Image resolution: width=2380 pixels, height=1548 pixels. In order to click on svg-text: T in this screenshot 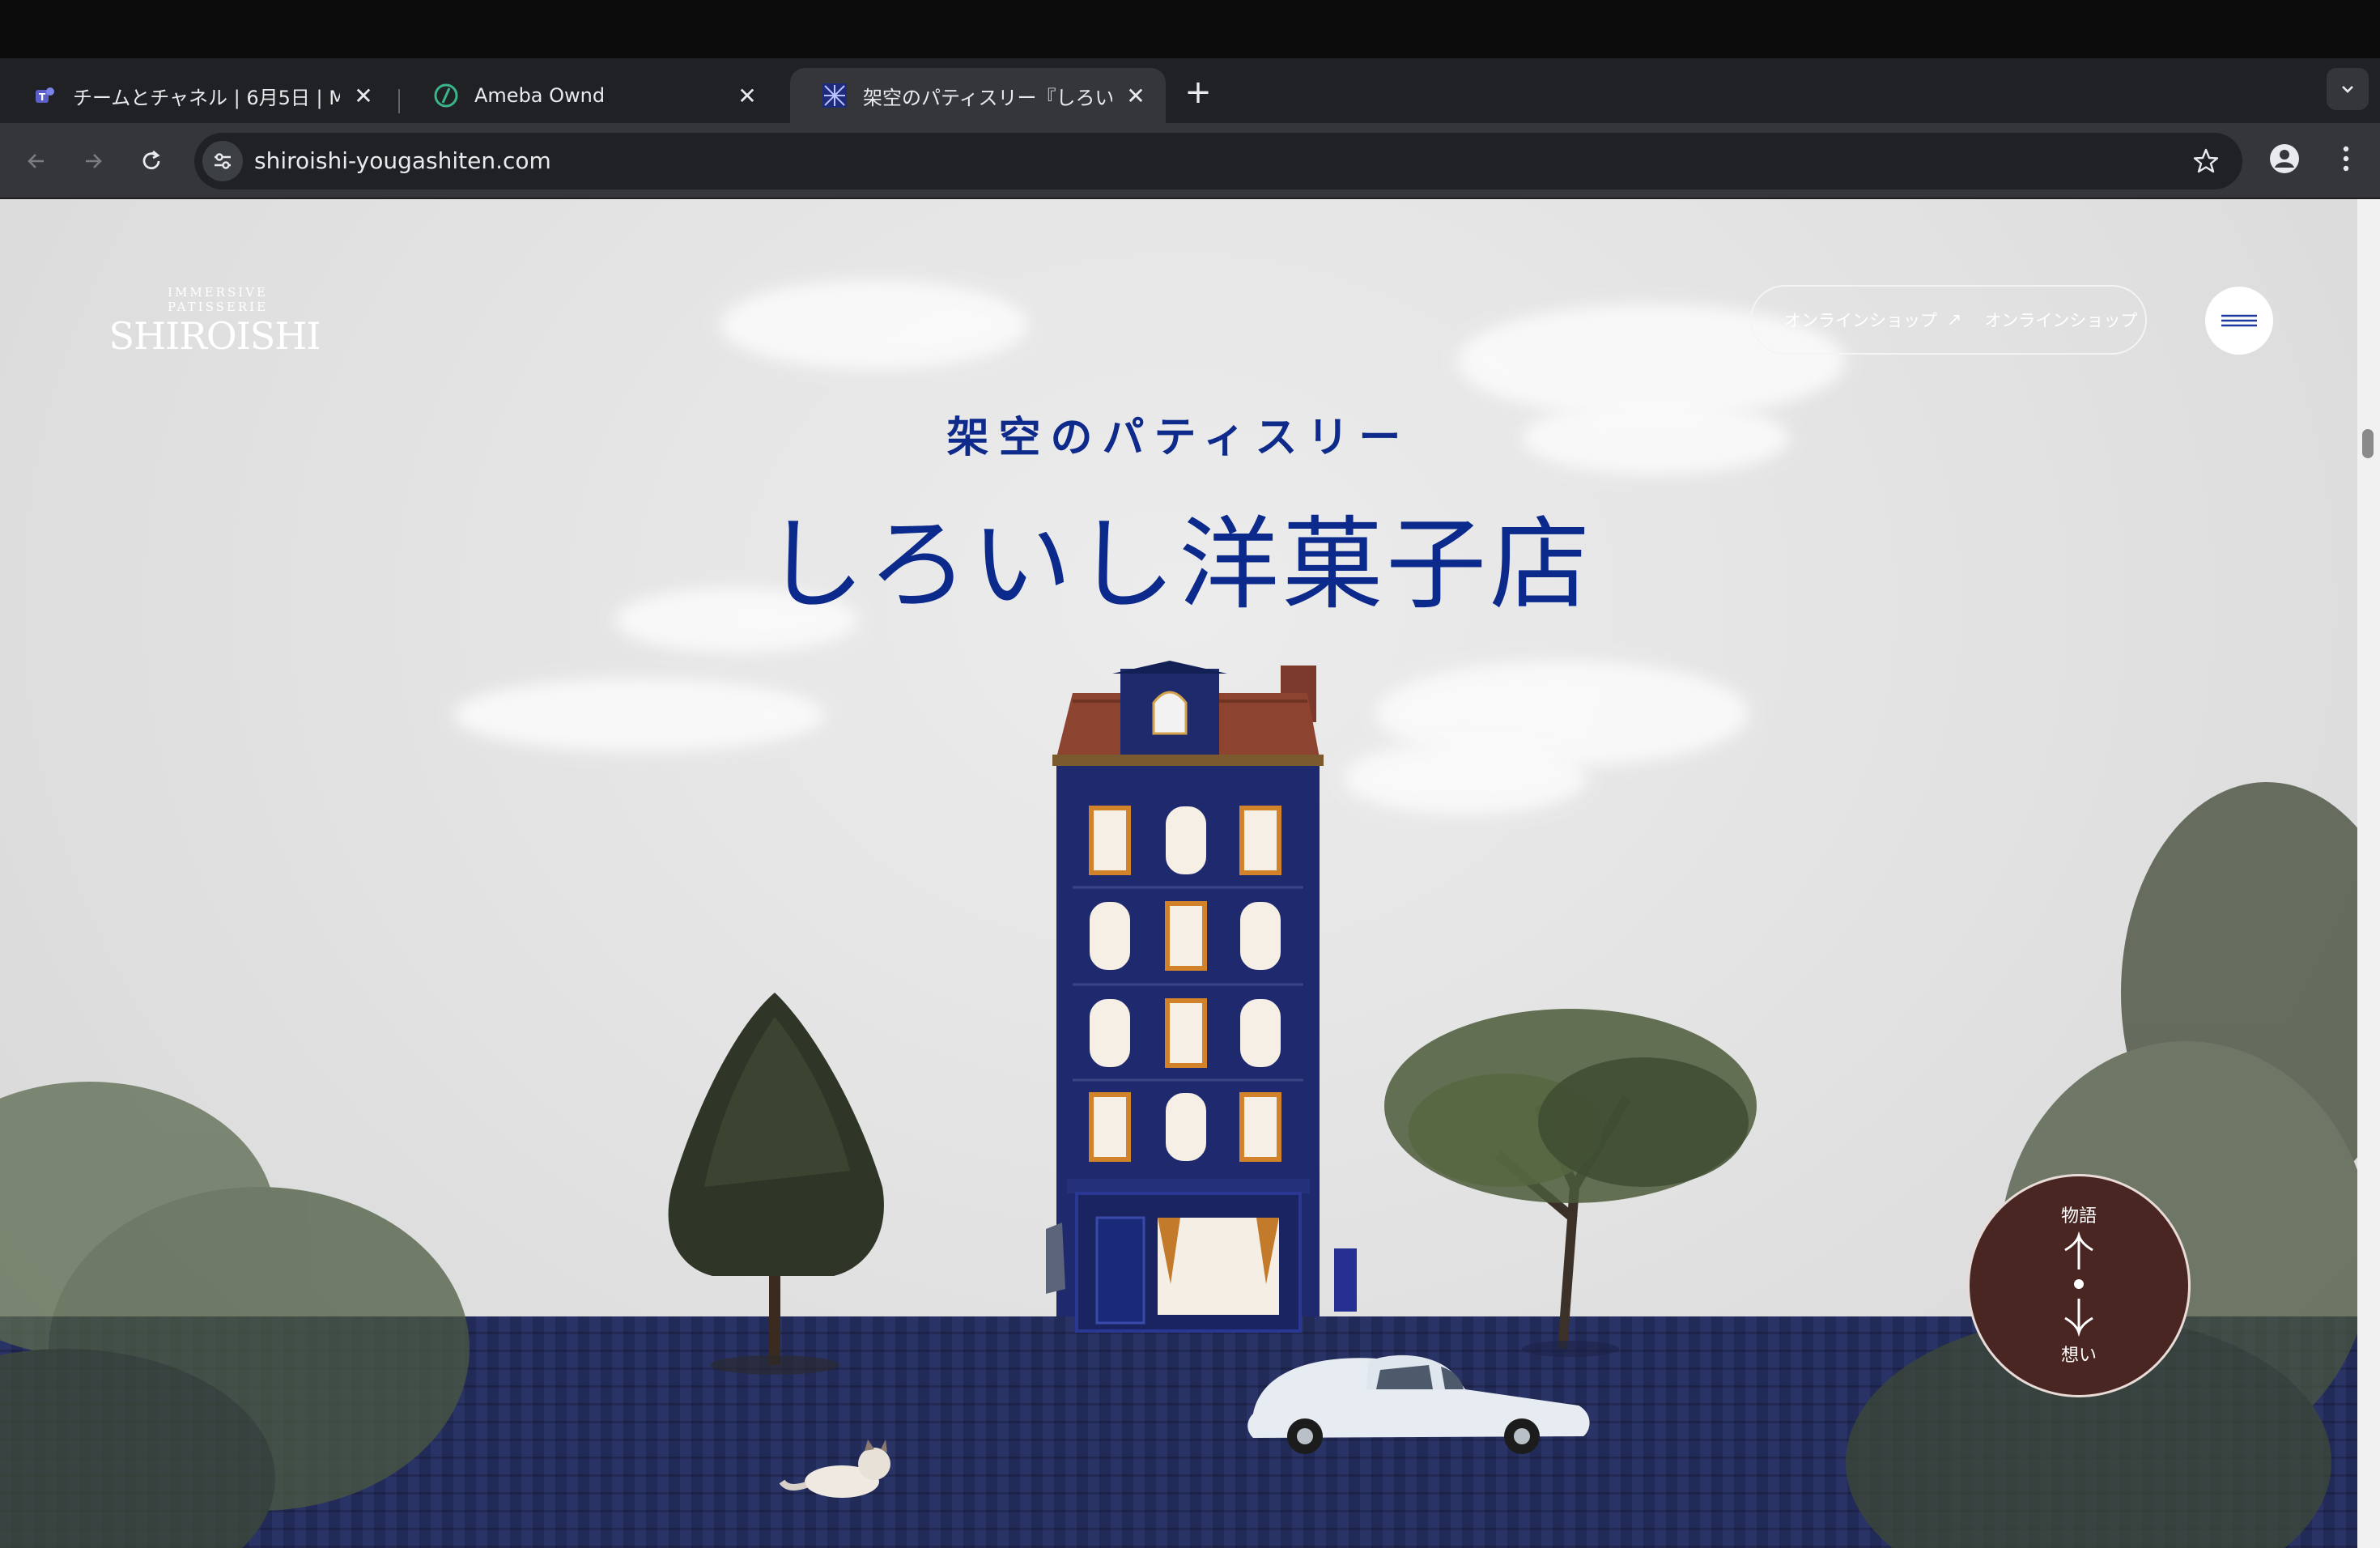, I will do `click(42, 97)`.